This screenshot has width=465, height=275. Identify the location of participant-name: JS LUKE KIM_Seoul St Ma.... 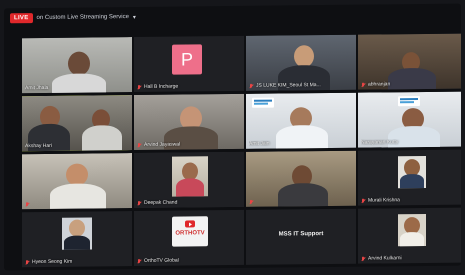
(301, 85).